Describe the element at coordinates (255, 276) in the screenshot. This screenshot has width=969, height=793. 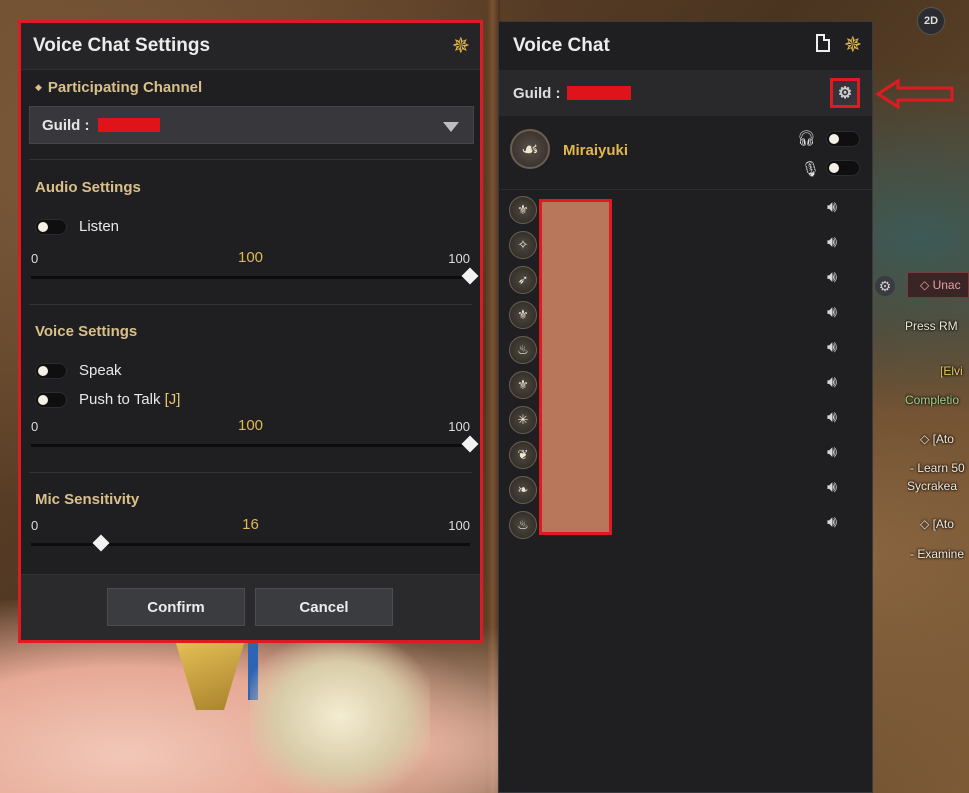
I see `audio-volume-slider` at that location.